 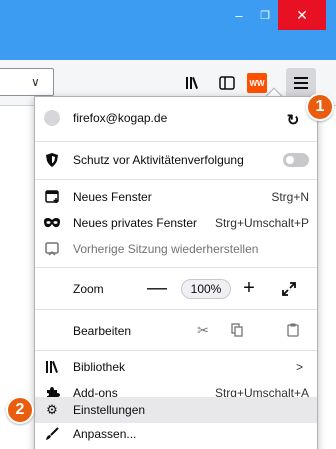 What do you see at coordinates (52, 223) in the screenshot?
I see `private-mask-icon` at bounding box center [52, 223].